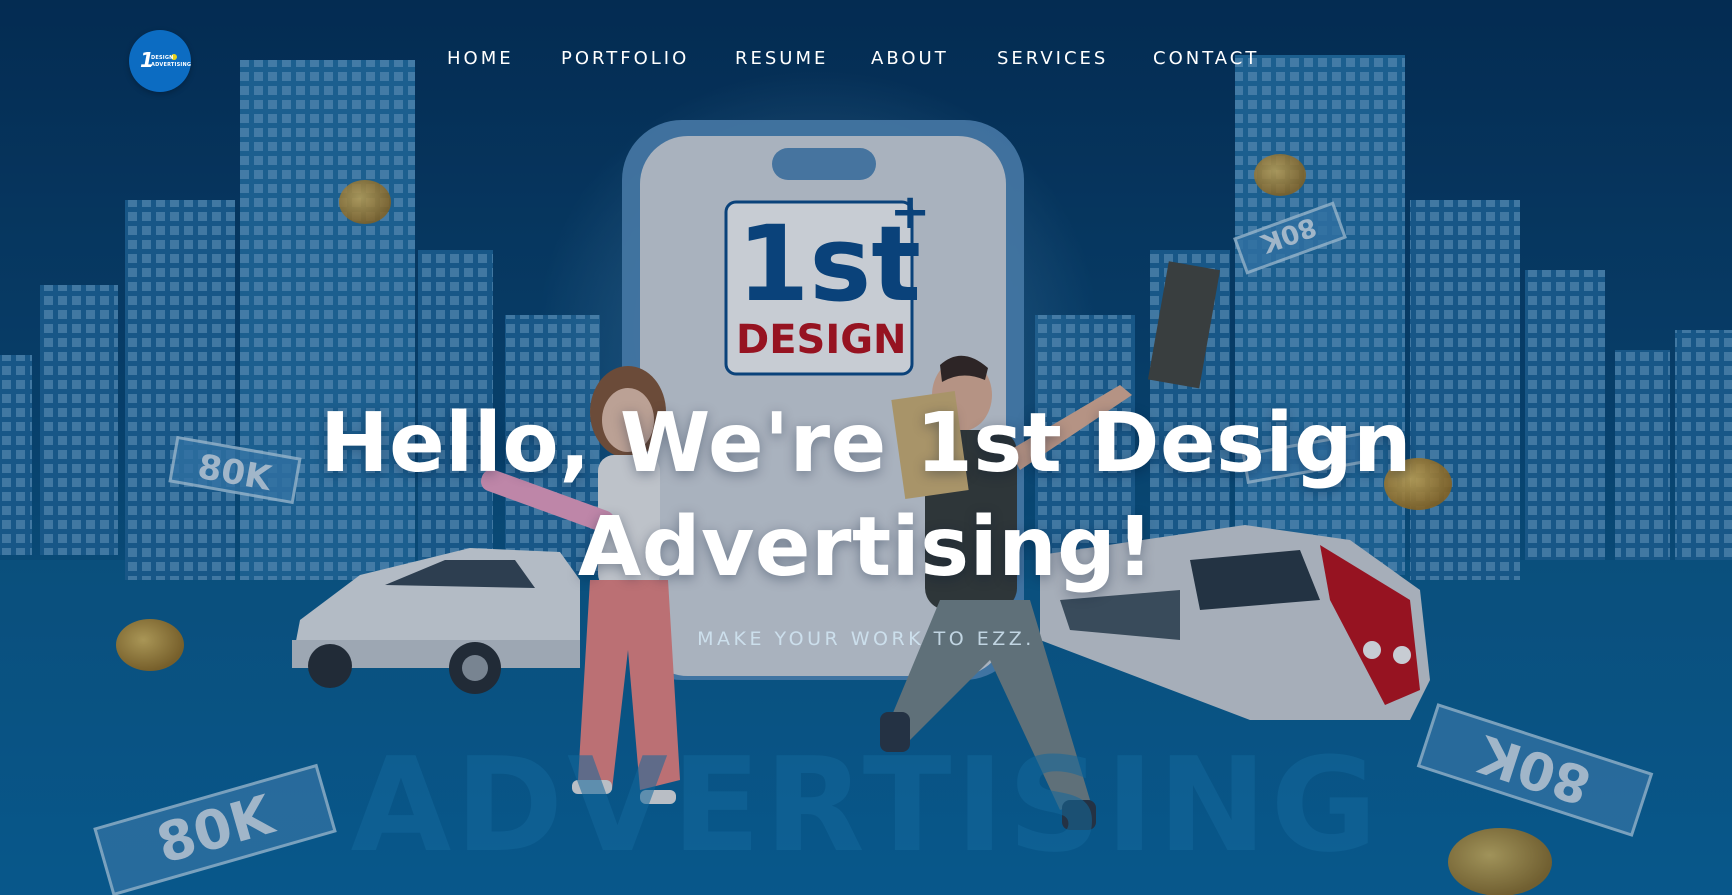 This screenshot has height=895, width=1732. Describe the element at coordinates (910, 58) in the screenshot. I see `nav-item-about: ABOUT` at that location.